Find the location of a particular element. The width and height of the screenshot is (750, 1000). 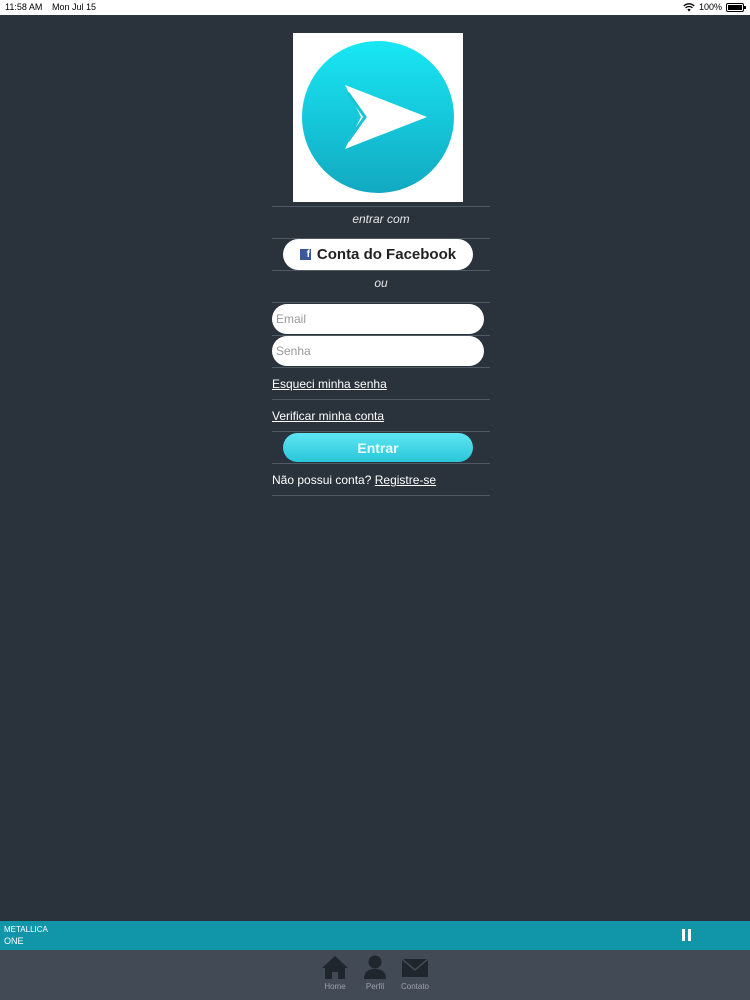

enter-with-text: entrar com is located at coordinates (381, 219).